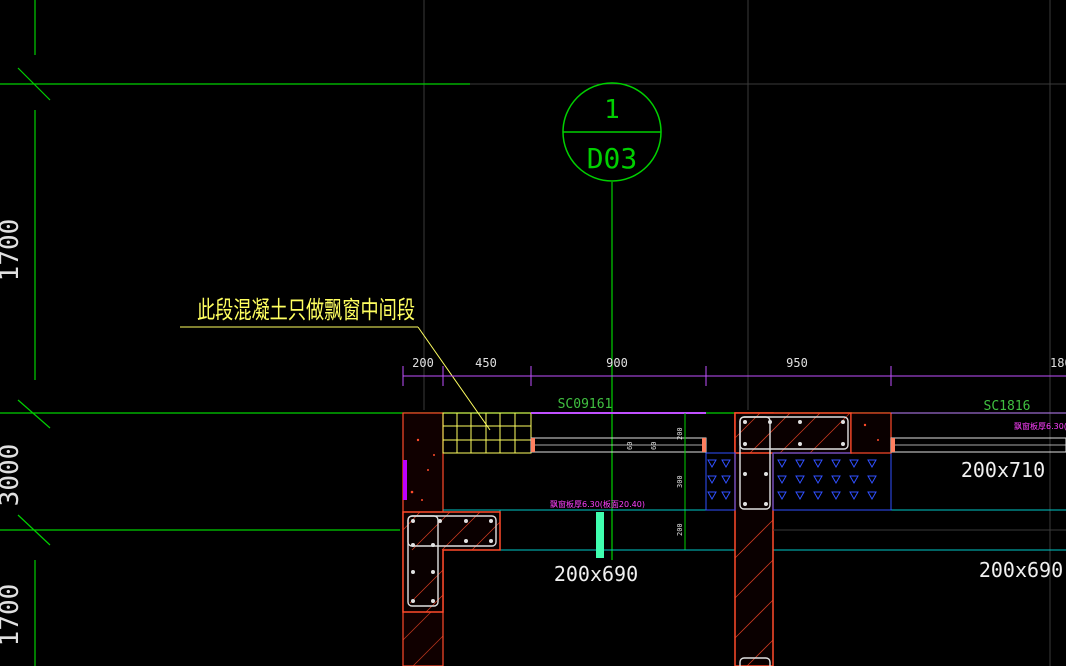 The image size is (1066, 666). Describe the element at coordinates (798, 481) in the screenshot. I see `blue-infill` at that location.